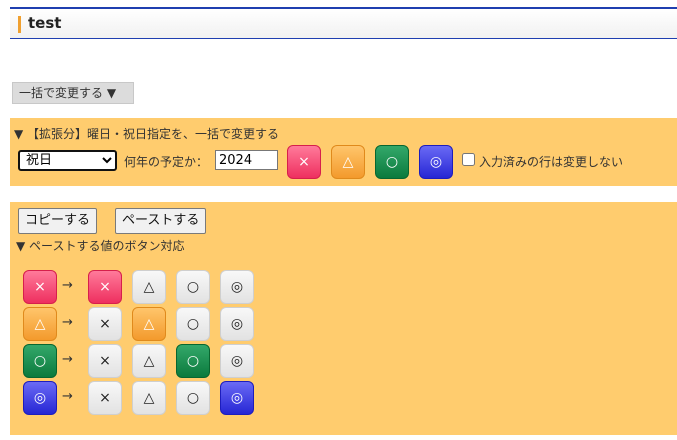 The height and width of the screenshot is (440, 677). What do you see at coordinates (105, 398) in the screenshot?
I see `map-double-circle-to-cross: ×` at bounding box center [105, 398].